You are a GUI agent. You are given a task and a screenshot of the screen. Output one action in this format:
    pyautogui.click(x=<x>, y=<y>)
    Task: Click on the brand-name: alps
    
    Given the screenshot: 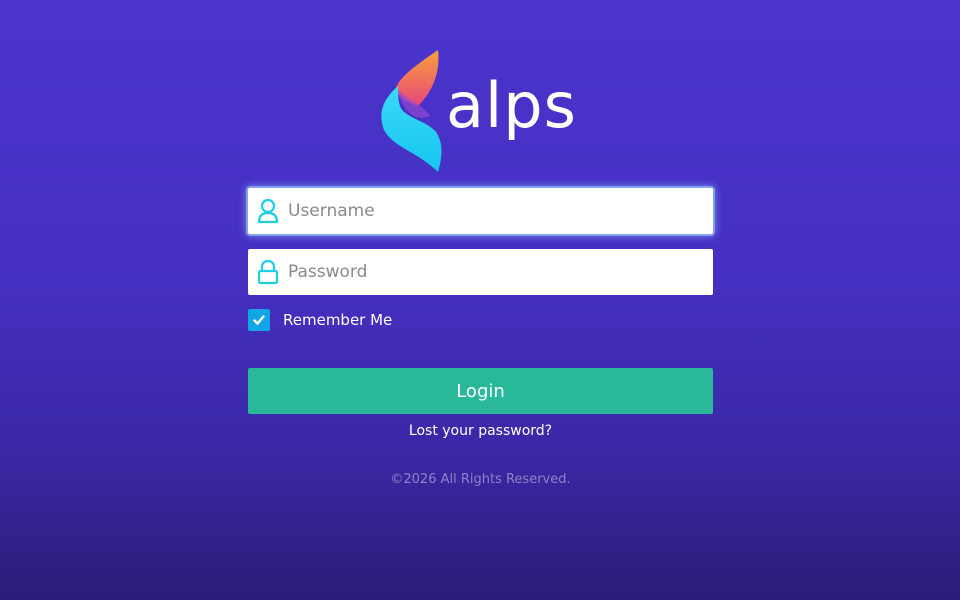 What is the action you would take?
    pyautogui.click(x=511, y=105)
    